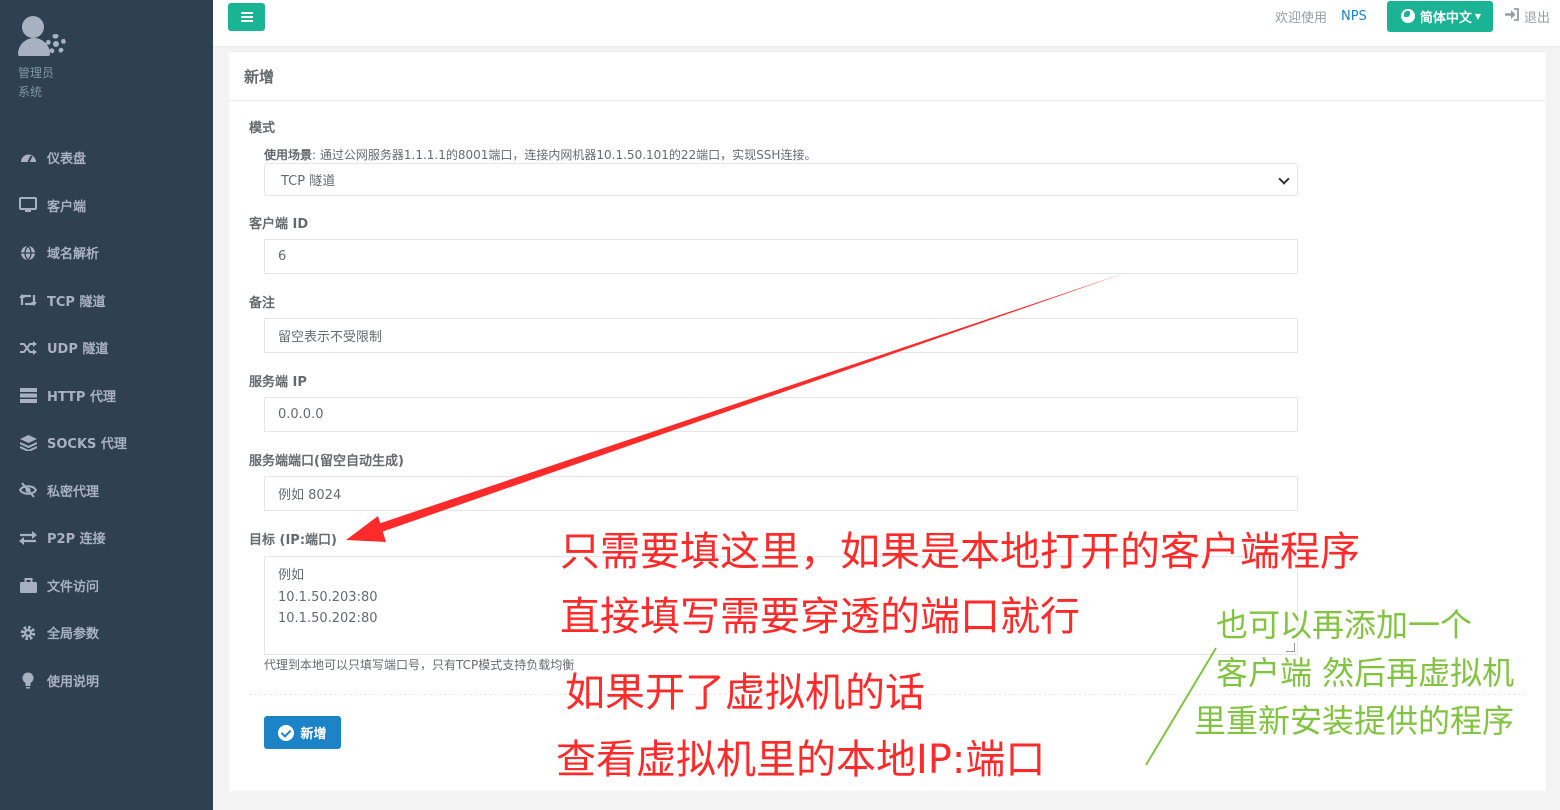  I want to click on server-ip-label: 服务端 IP, so click(278, 382).